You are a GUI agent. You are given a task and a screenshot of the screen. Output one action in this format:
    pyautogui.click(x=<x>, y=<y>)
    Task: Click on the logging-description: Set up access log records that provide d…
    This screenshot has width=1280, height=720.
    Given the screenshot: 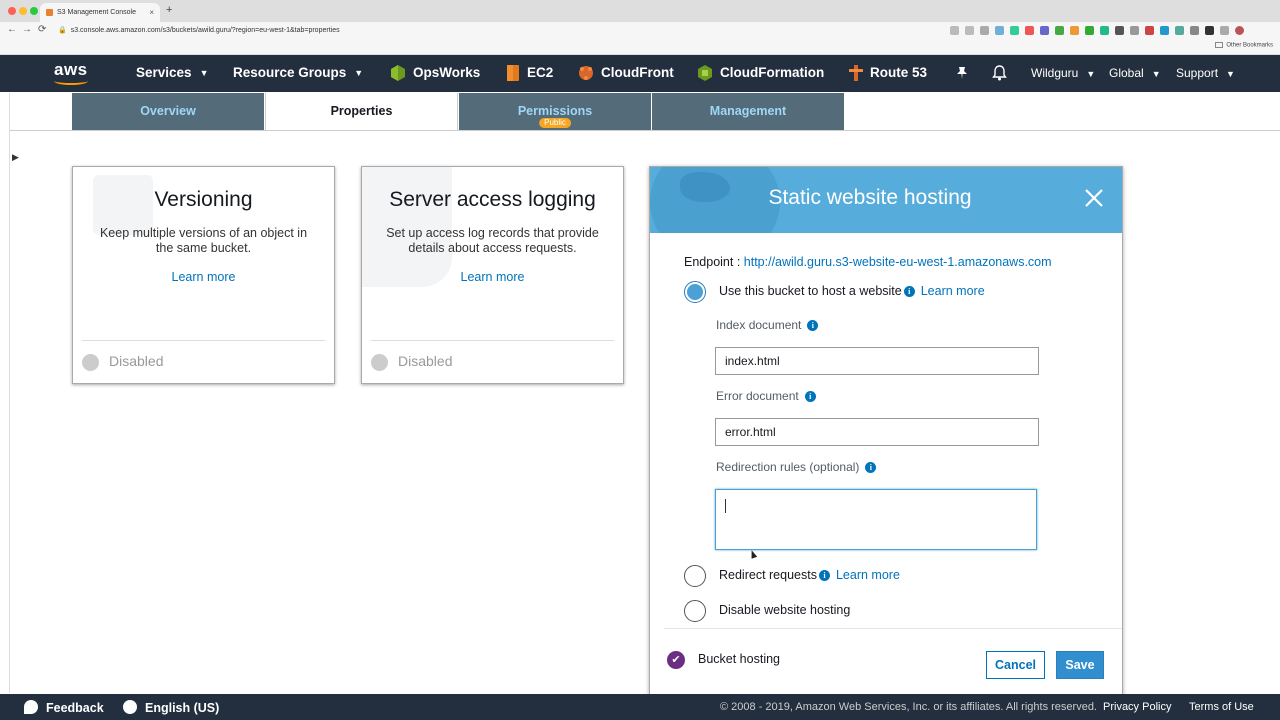 What is the action you would take?
    pyautogui.click(x=492, y=240)
    